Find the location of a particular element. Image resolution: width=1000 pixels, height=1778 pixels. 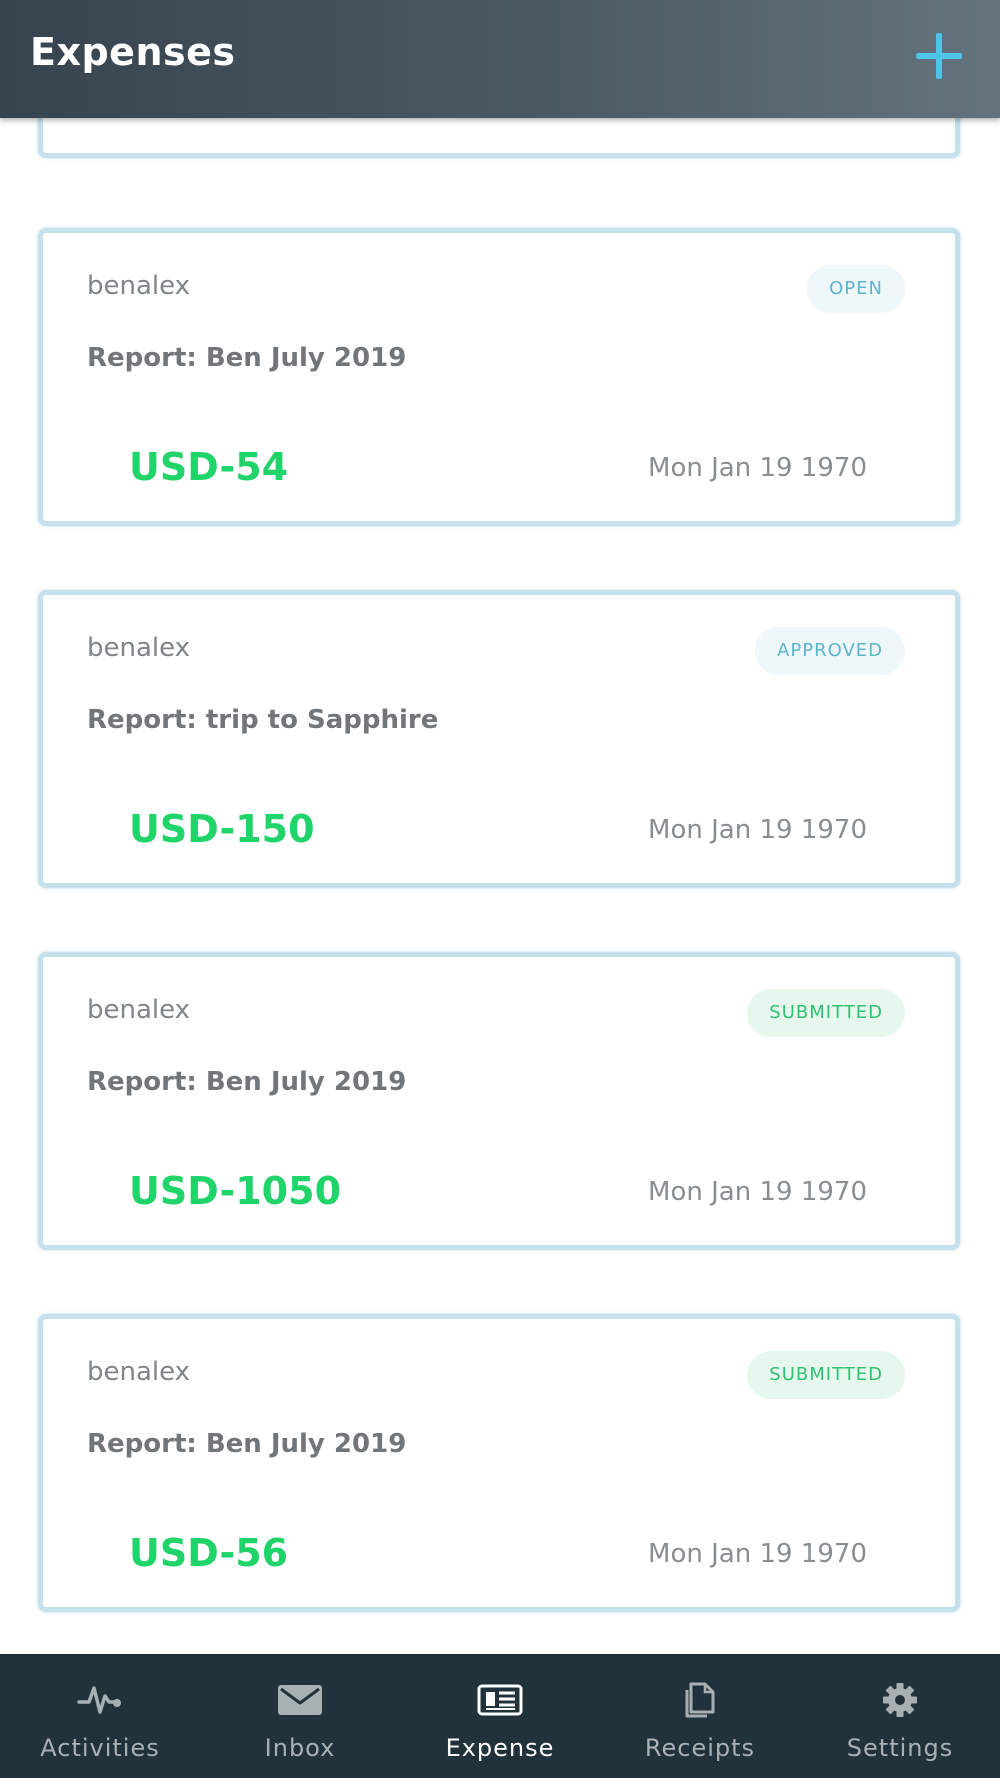

app-header: Expenses is located at coordinates (500, 59).